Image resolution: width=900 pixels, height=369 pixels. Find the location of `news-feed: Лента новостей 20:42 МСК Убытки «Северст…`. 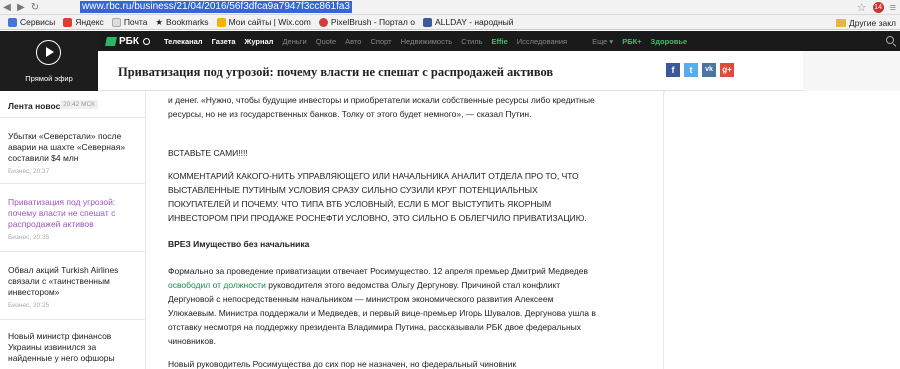

news-feed: Лента новостей 20:42 МСК Убытки «Северст… is located at coordinates (73, 230).